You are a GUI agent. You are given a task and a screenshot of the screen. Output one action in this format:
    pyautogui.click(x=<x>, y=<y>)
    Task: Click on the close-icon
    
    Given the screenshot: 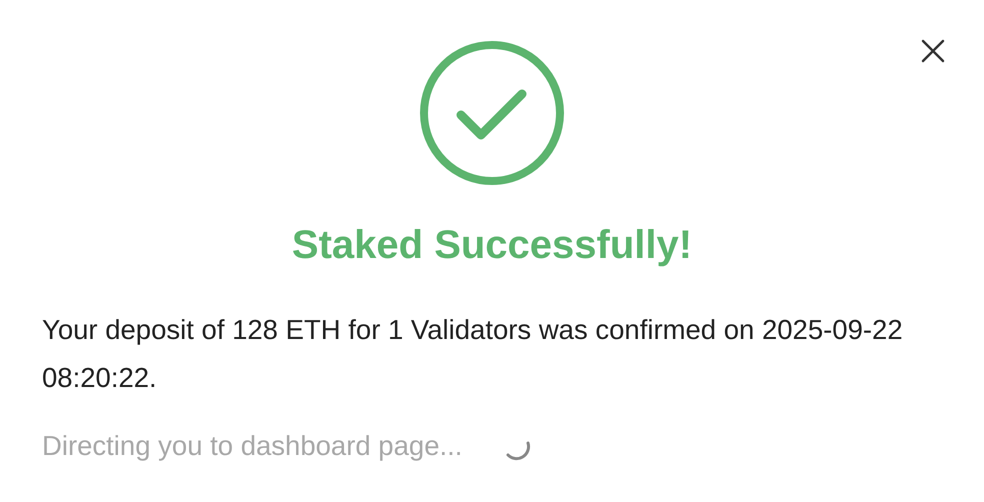 What is the action you would take?
    pyautogui.click(x=933, y=51)
    